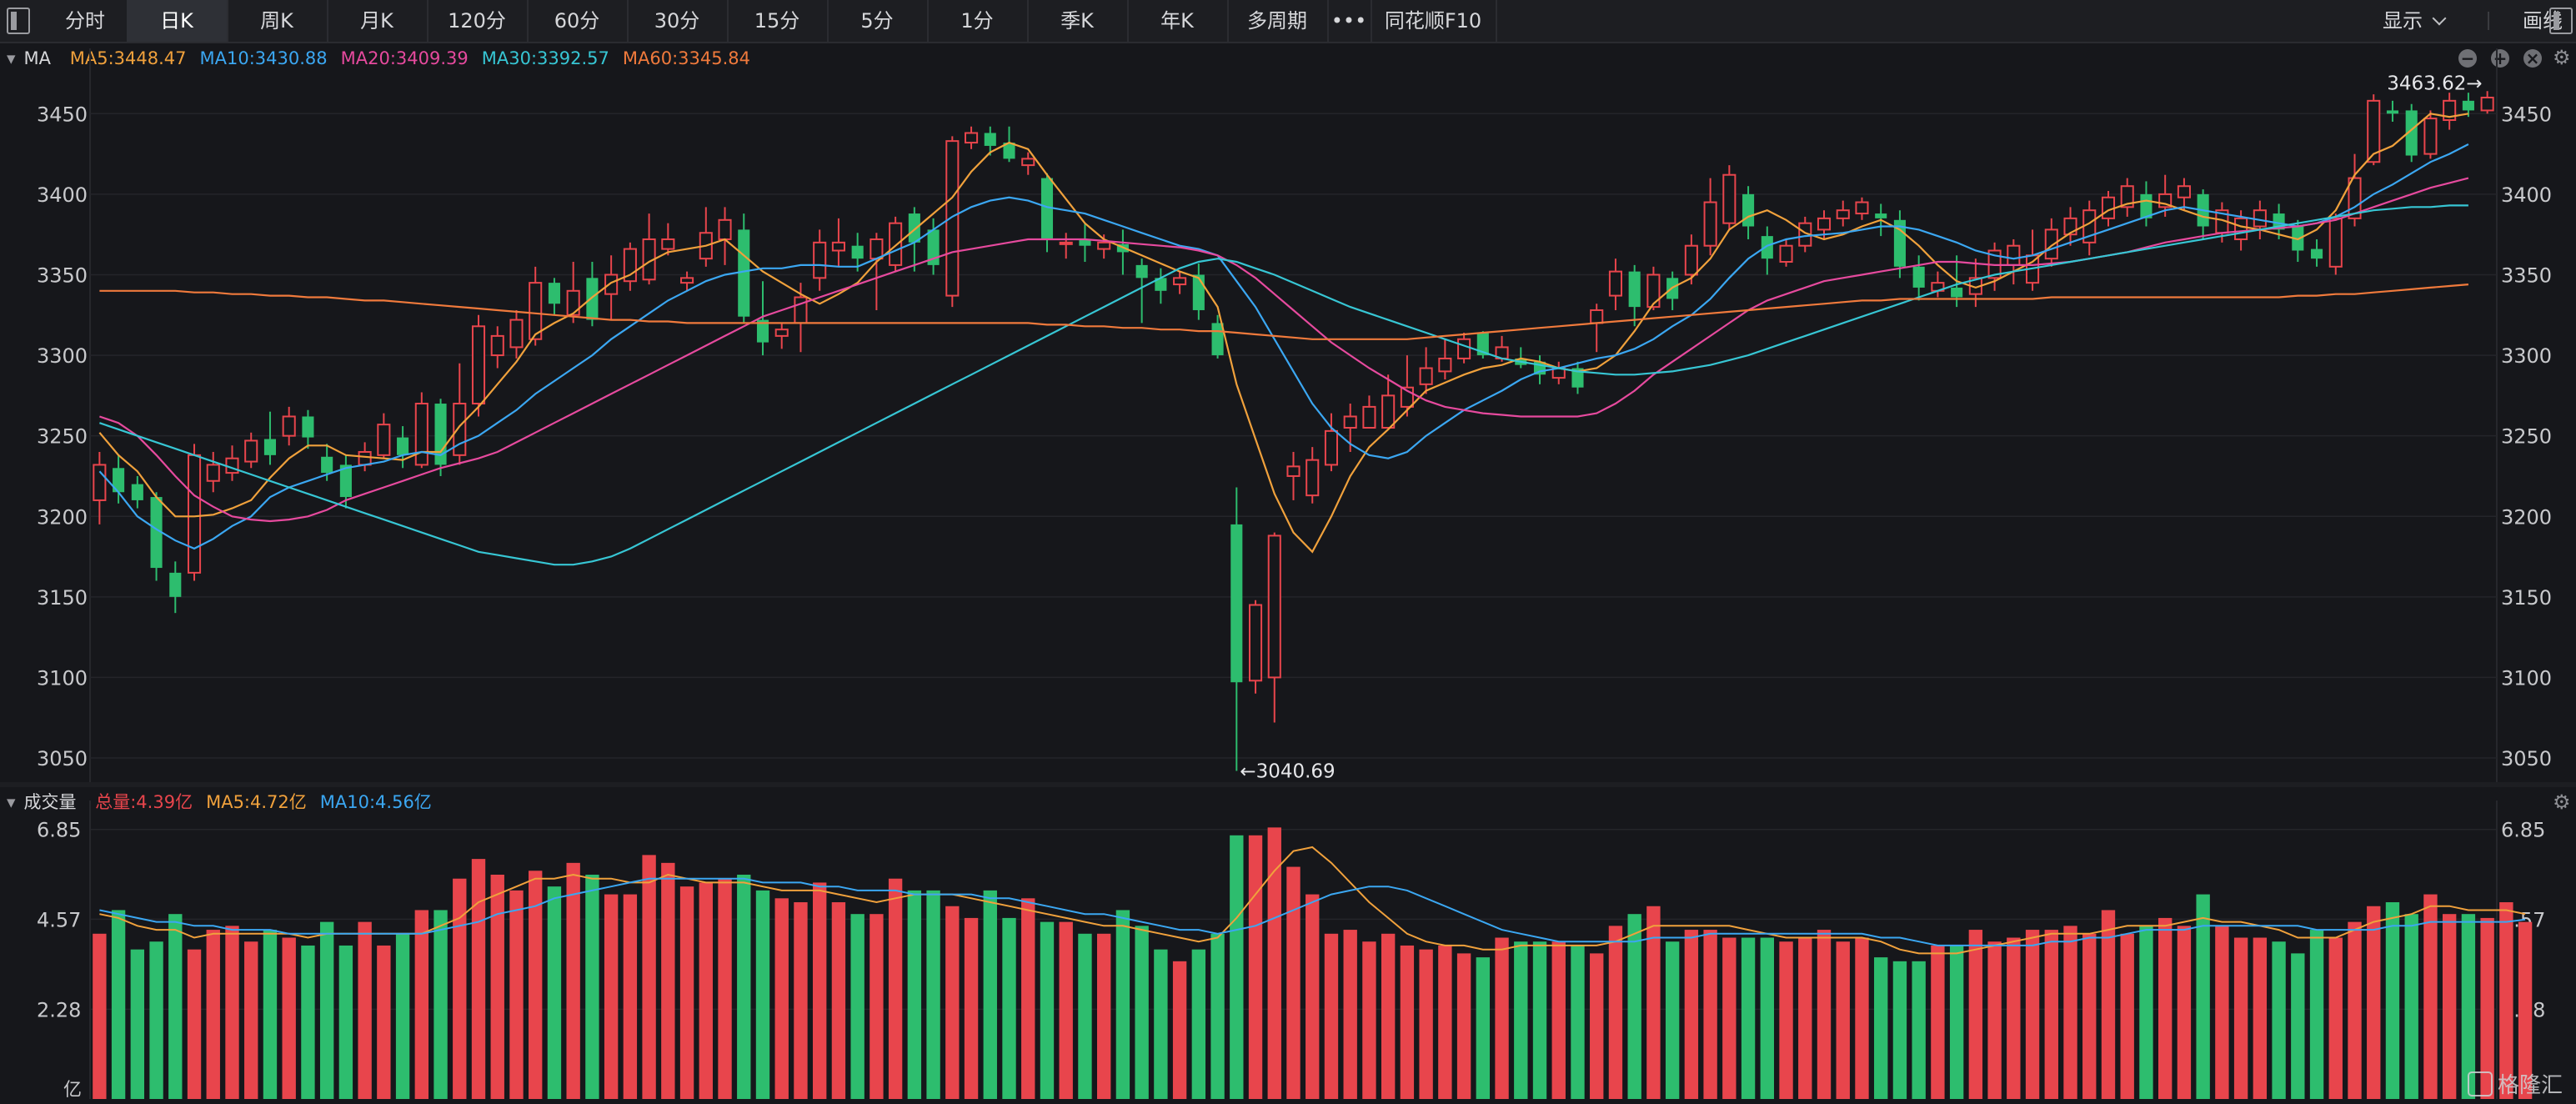 The width and height of the screenshot is (2576, 1104). I want to click on y-tick-label-left: 3300, so click(62, 356).